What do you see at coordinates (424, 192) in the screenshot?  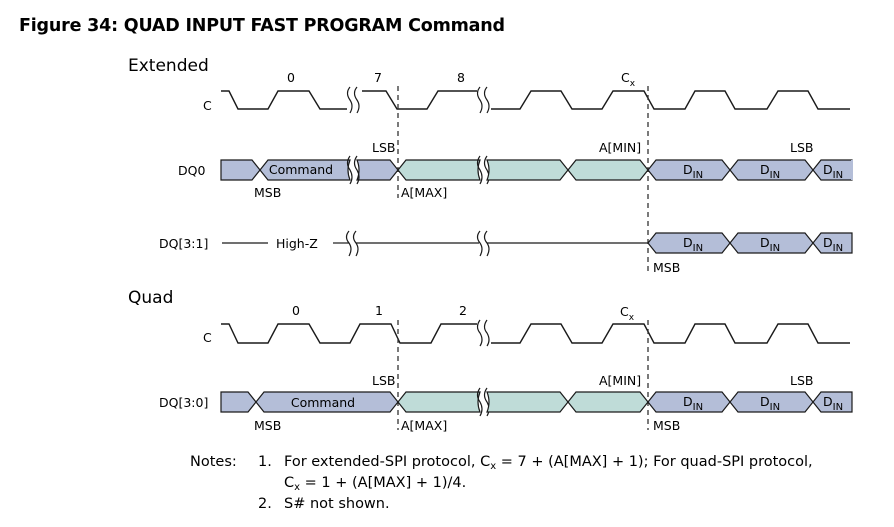 I see `ext-amax-label: A[MAX]` at bounding box center [424, 192].